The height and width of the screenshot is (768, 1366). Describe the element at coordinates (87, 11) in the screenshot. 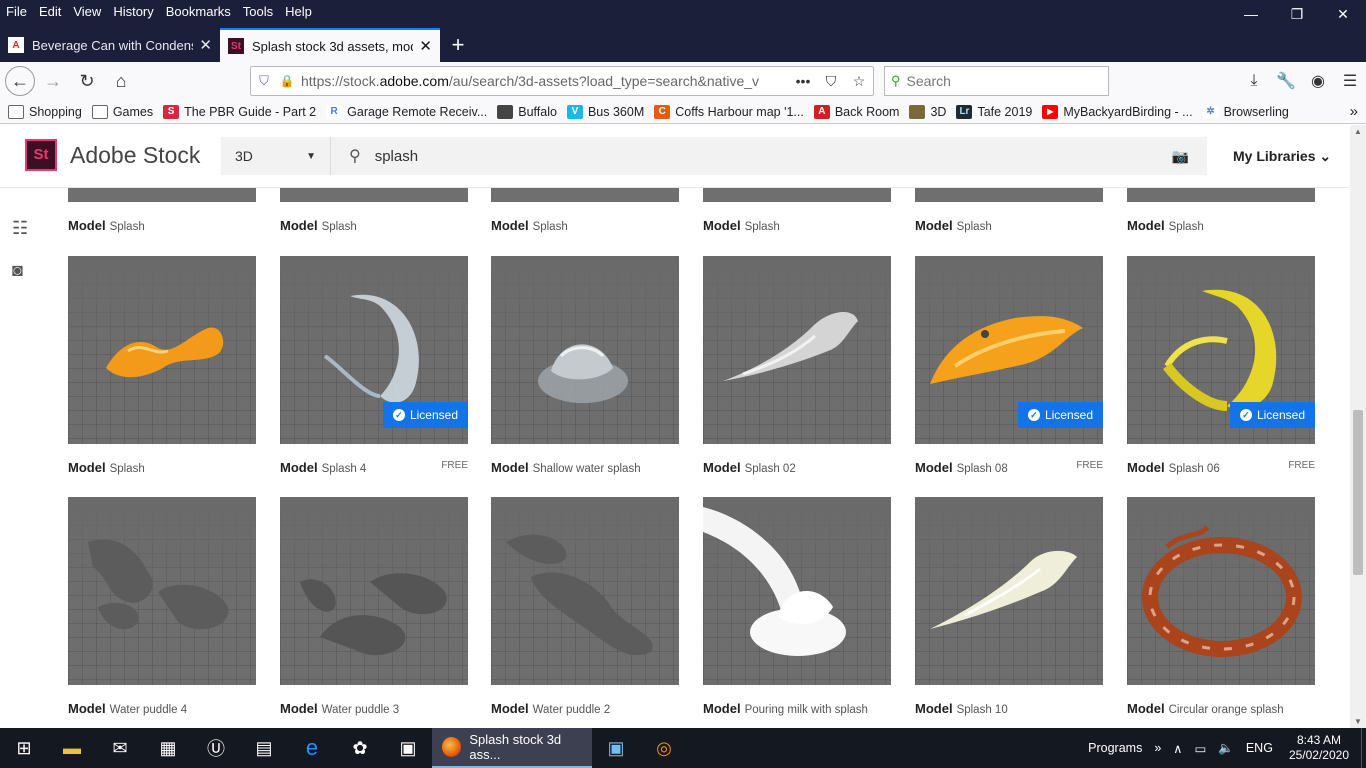

I see `menu-view: View` at that location.